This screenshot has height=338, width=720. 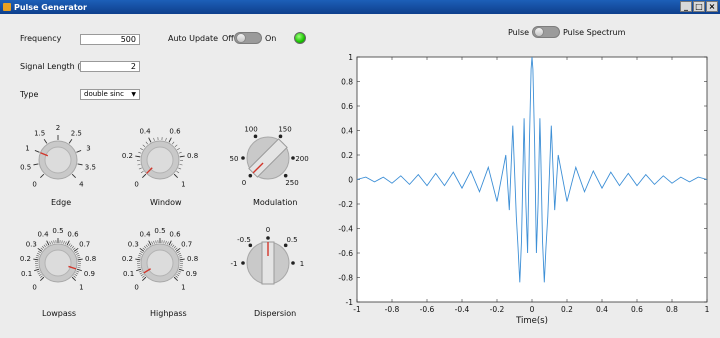 What do you see at coordinates (707, 309) in the screenshot?
I see `x-tick-label: 1` at bounding box center [707, 309].